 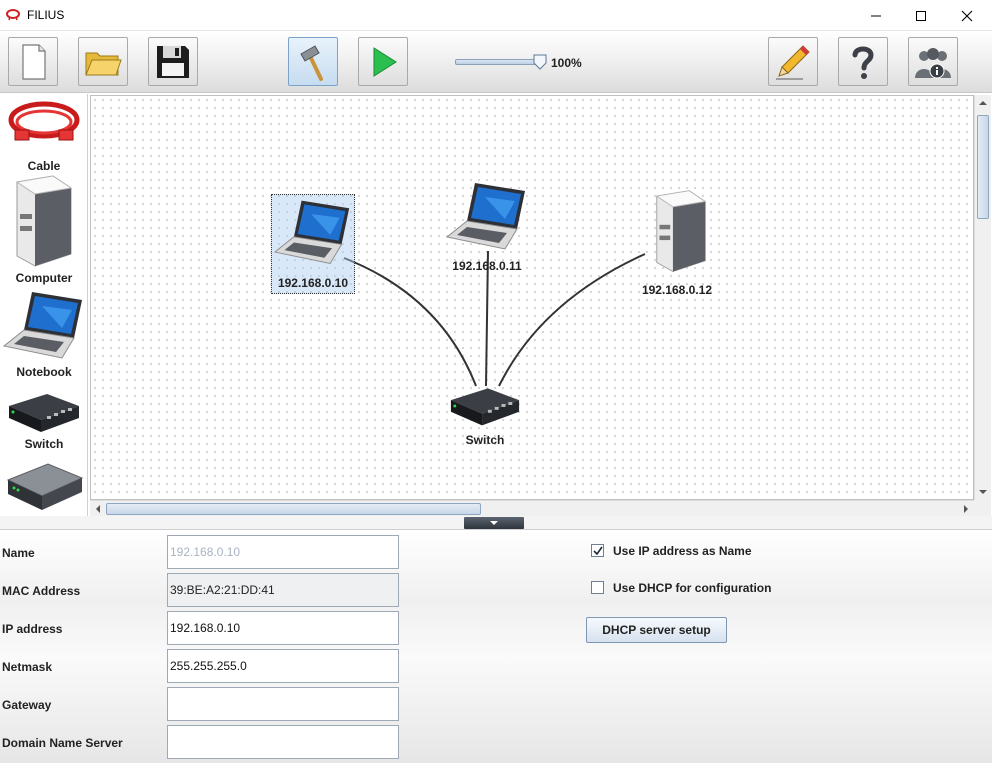 What do you see at coordinates (44, 372) in the screenshot?
I see `palette-label: Notebook` at bounding box center [44, 372].